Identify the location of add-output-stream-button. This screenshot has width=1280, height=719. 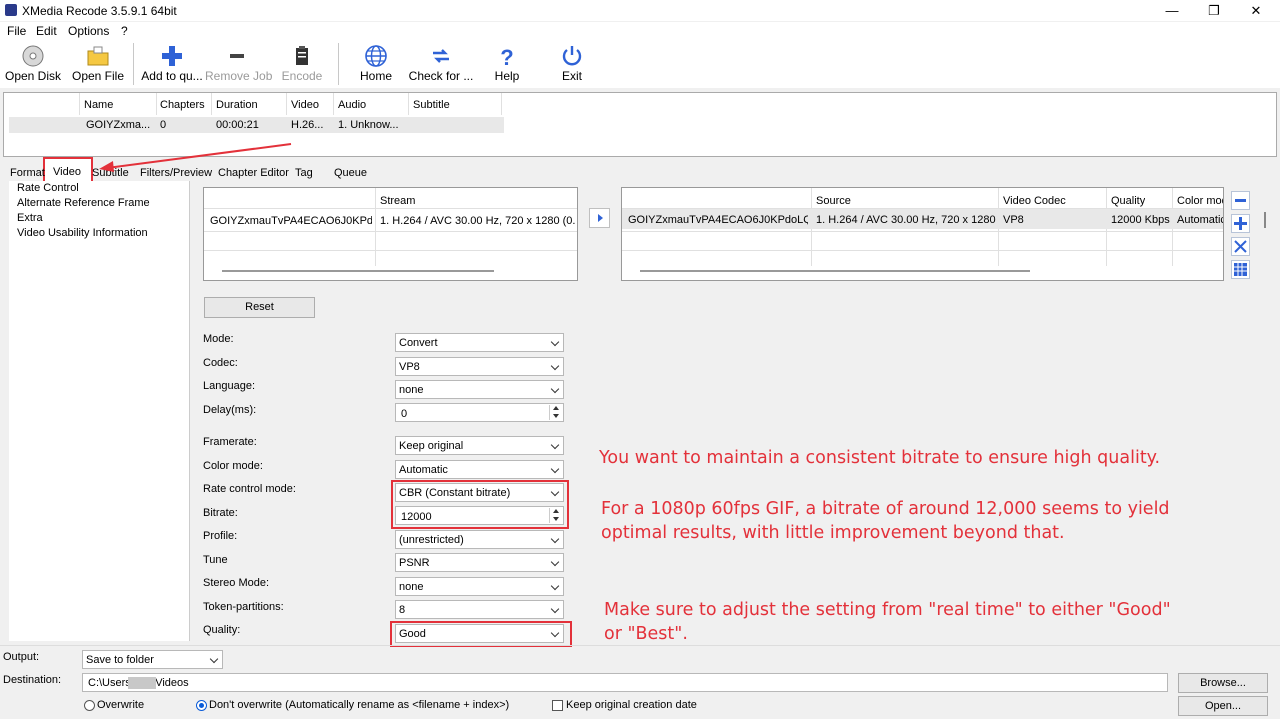
(1240, 223).